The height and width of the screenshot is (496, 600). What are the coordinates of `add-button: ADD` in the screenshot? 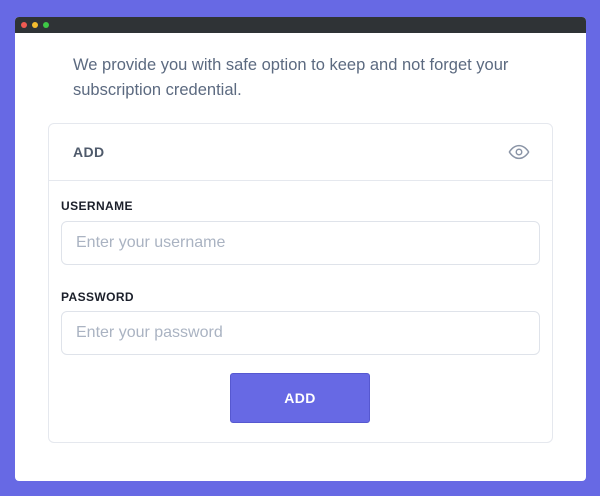 It's located at (300, 398).